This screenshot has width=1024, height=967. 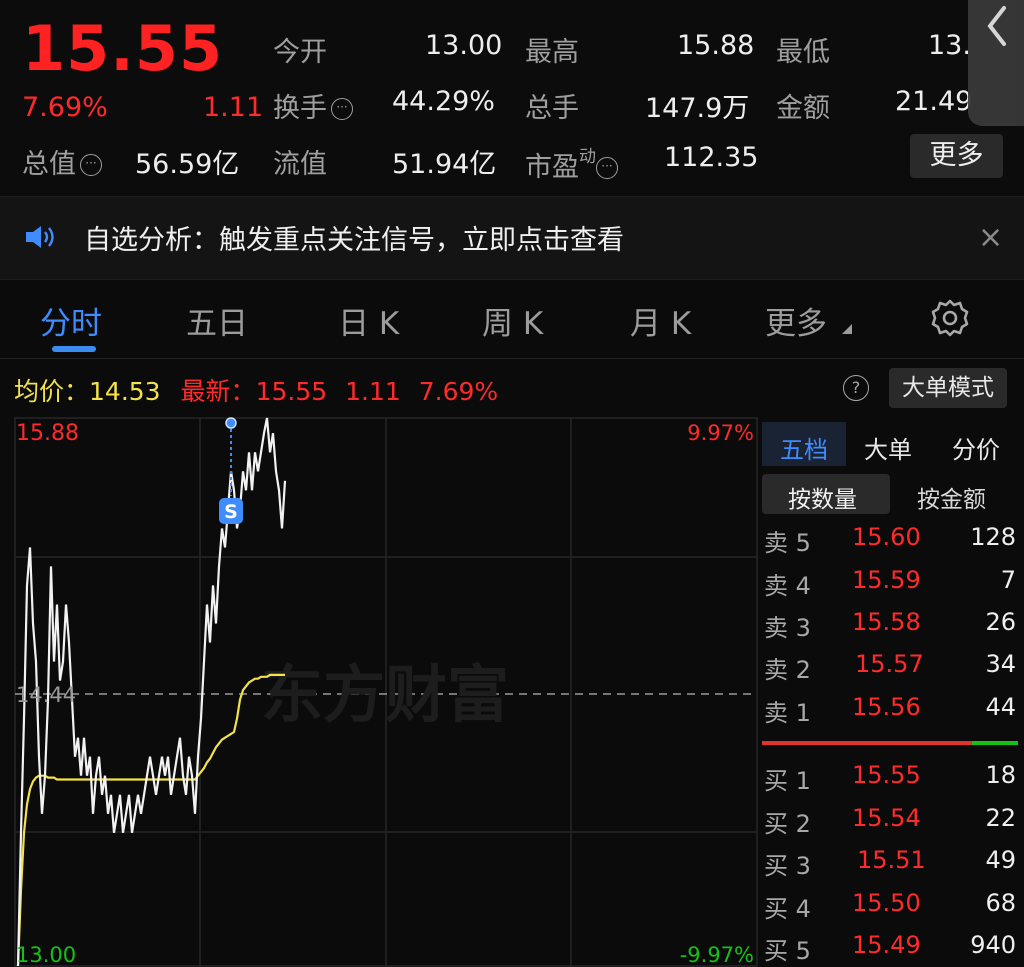 What do you see at coordinates (1000, 818) in the screenshot?
I see `bid-2-volume: 22` at bounding box center [1000, 818].